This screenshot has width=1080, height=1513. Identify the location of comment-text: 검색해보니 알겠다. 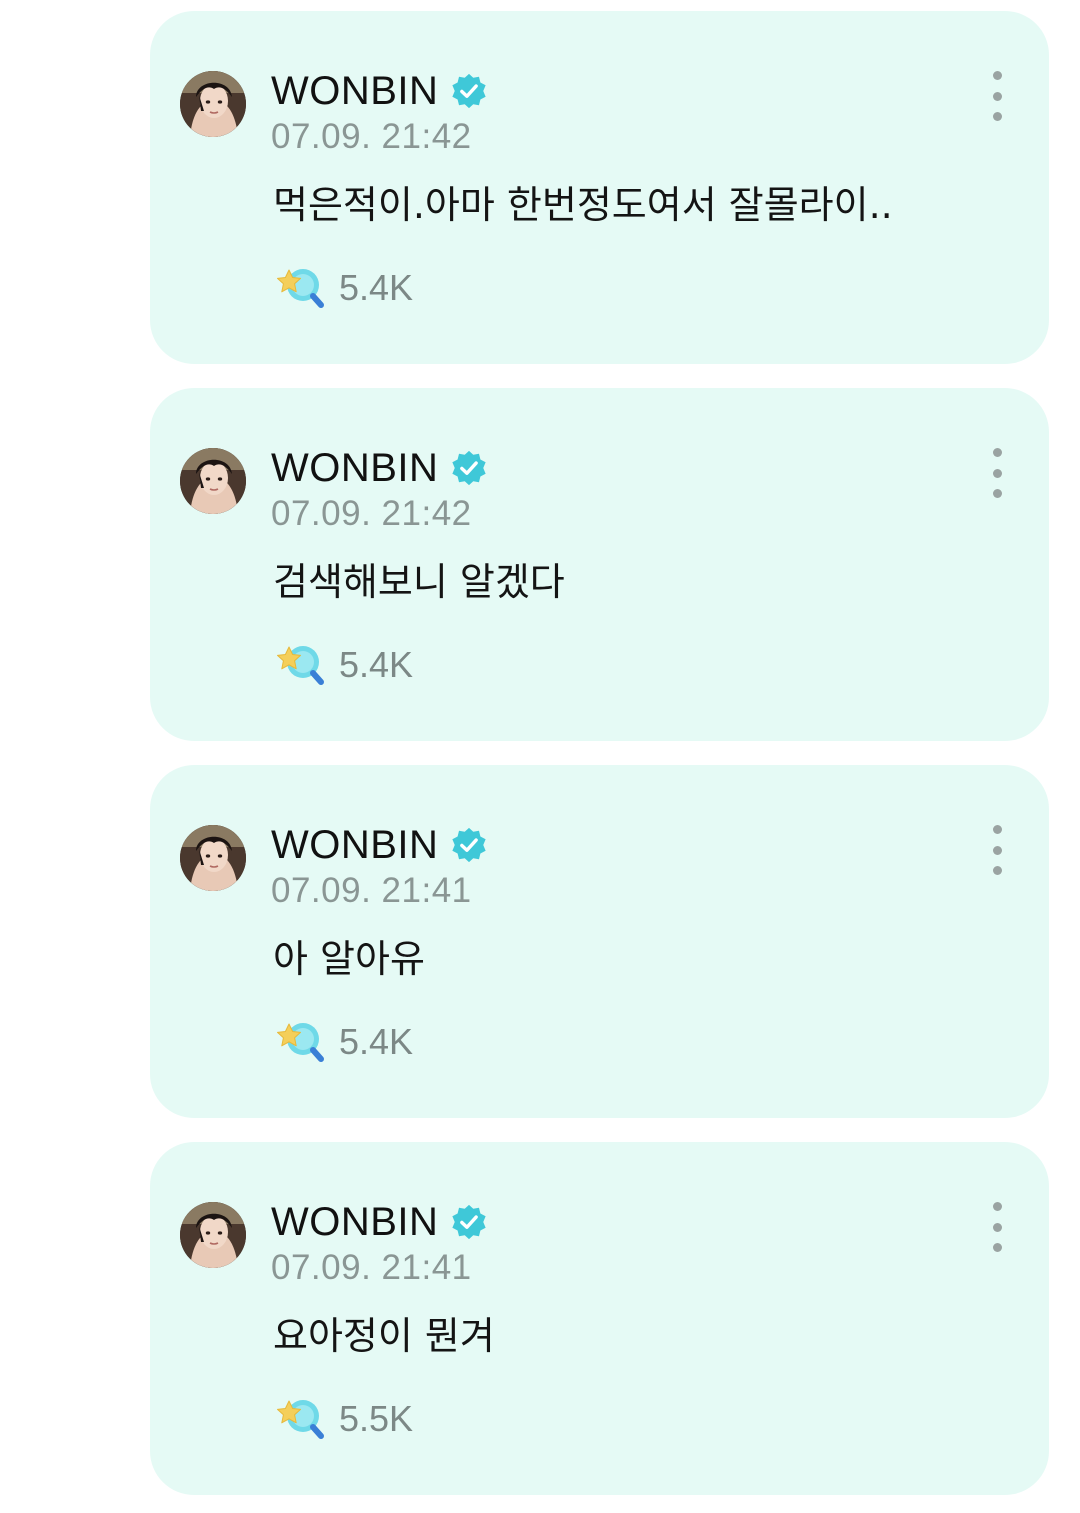
(419, 582).